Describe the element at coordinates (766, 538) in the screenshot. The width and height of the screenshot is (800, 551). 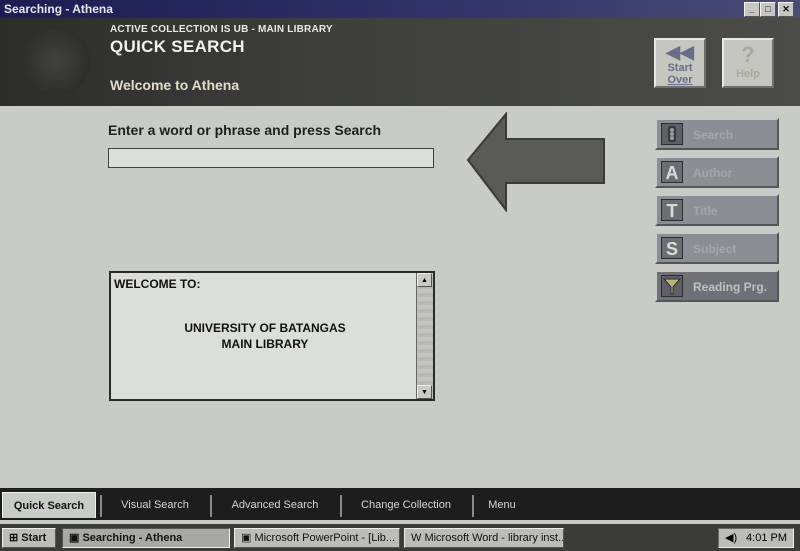
I see `clock: 4:01 PM` at that location.